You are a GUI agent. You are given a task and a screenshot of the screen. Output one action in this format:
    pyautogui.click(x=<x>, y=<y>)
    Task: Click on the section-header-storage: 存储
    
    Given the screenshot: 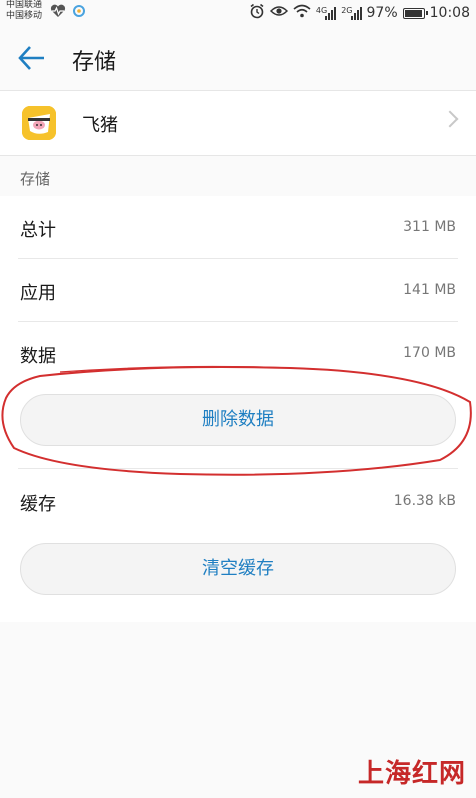 What is the action you would take?
    pyautogui.click(x=35, y=179)
    